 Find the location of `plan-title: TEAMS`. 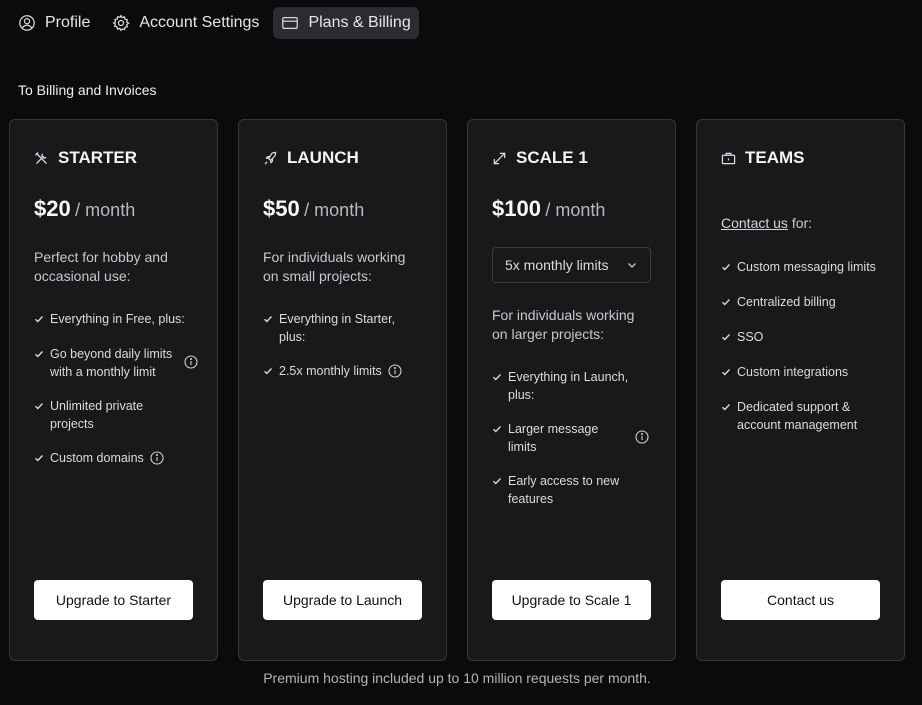

plan-title: TEAMS is located at coordinates (763, 158).